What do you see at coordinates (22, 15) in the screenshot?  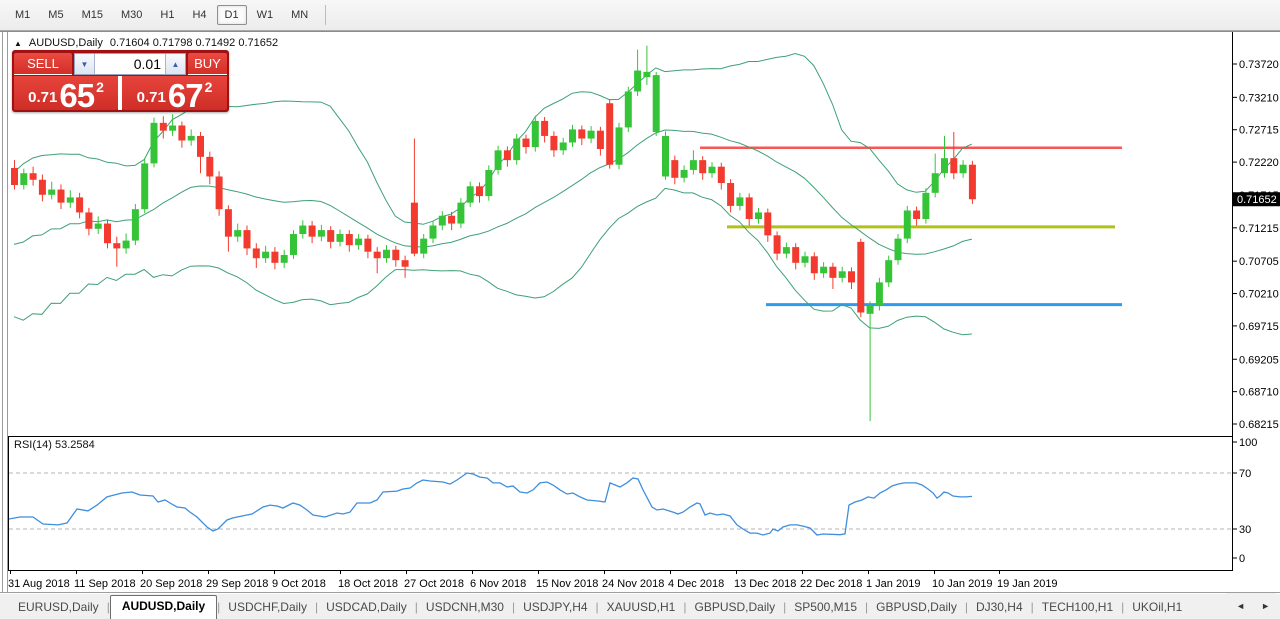 I see `timeframe-button-m1: M1` at bounding box center [22, 15].